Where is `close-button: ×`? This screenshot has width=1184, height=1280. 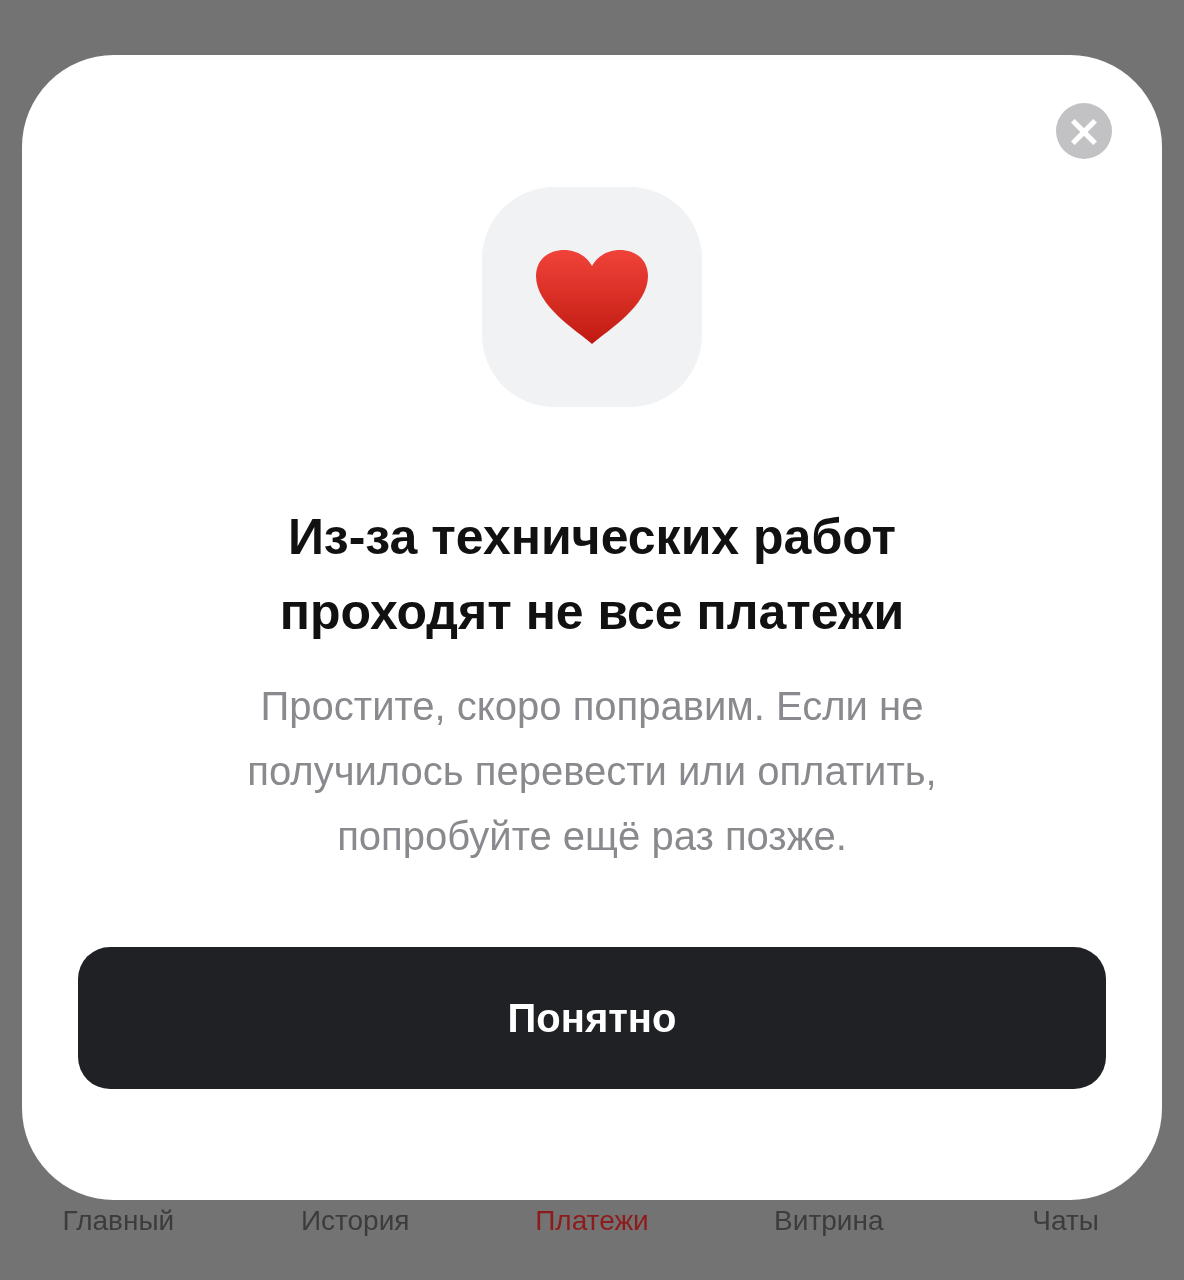
close-button: × is located at coordinates (1084, 131).